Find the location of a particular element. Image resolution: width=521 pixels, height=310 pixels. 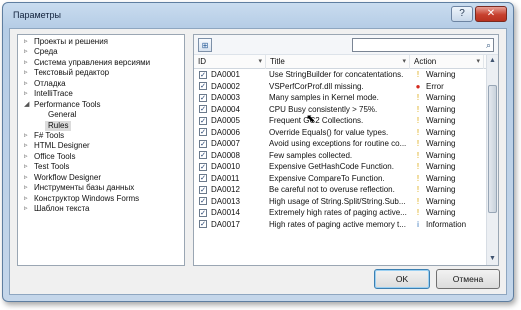

search-icon: ⌕ is located at coordinates (488, 45).